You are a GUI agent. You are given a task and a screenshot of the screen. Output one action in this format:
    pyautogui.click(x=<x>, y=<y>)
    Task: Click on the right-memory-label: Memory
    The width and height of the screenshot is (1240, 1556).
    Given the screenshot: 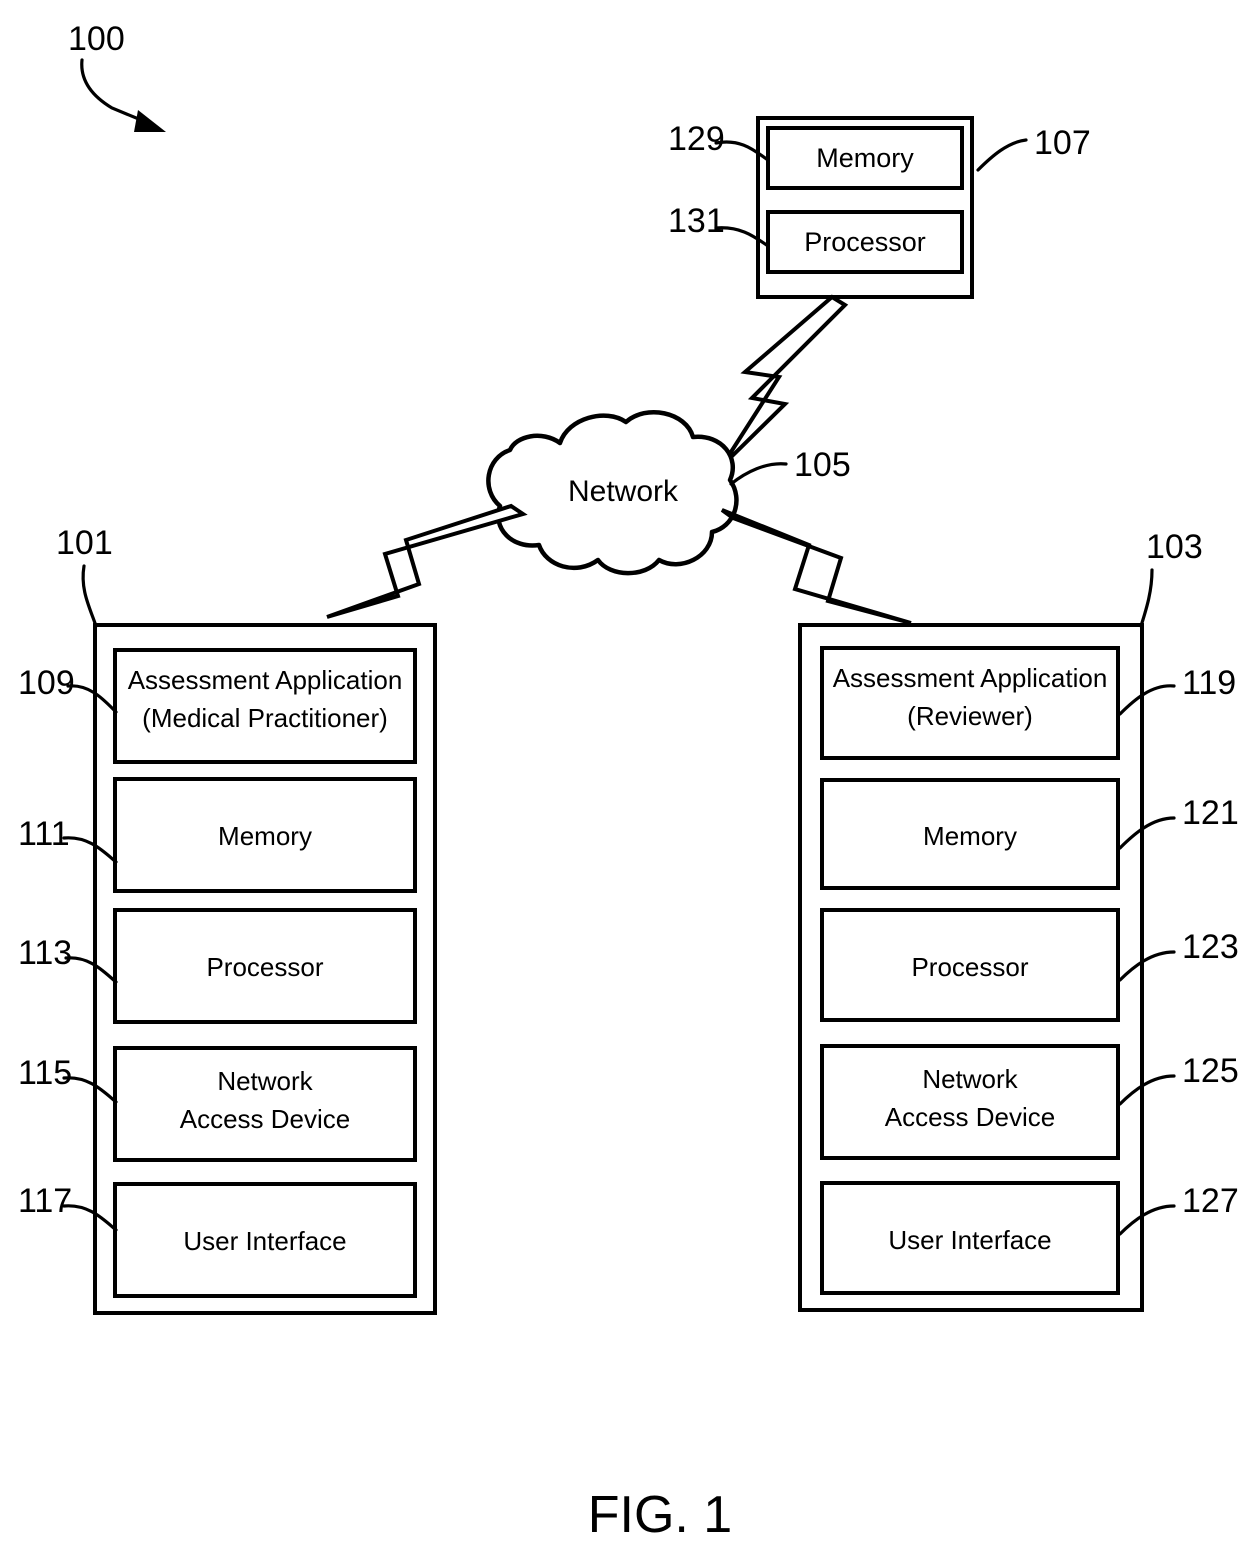 What is the action you would take?
    pyautogui.click(x=970, y=836)
    